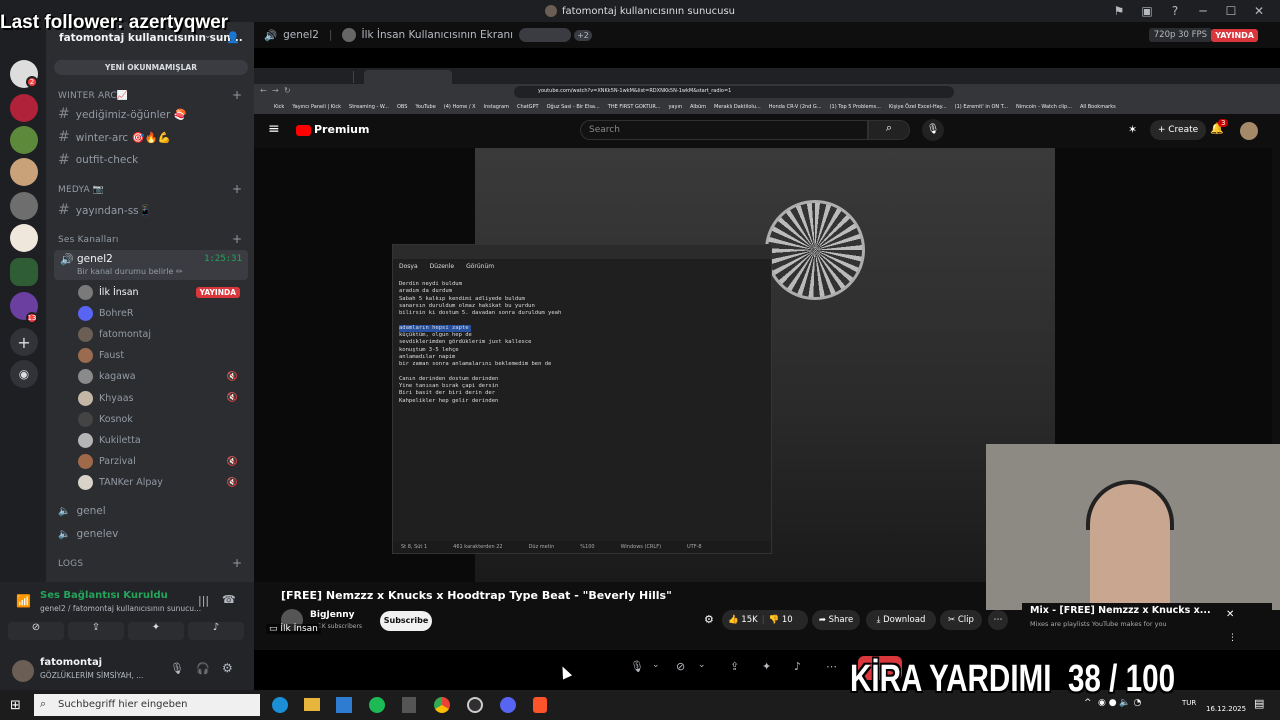  I want to click on bookmark-item: Yayıncı Paneli | Kick, so click(316, 107).